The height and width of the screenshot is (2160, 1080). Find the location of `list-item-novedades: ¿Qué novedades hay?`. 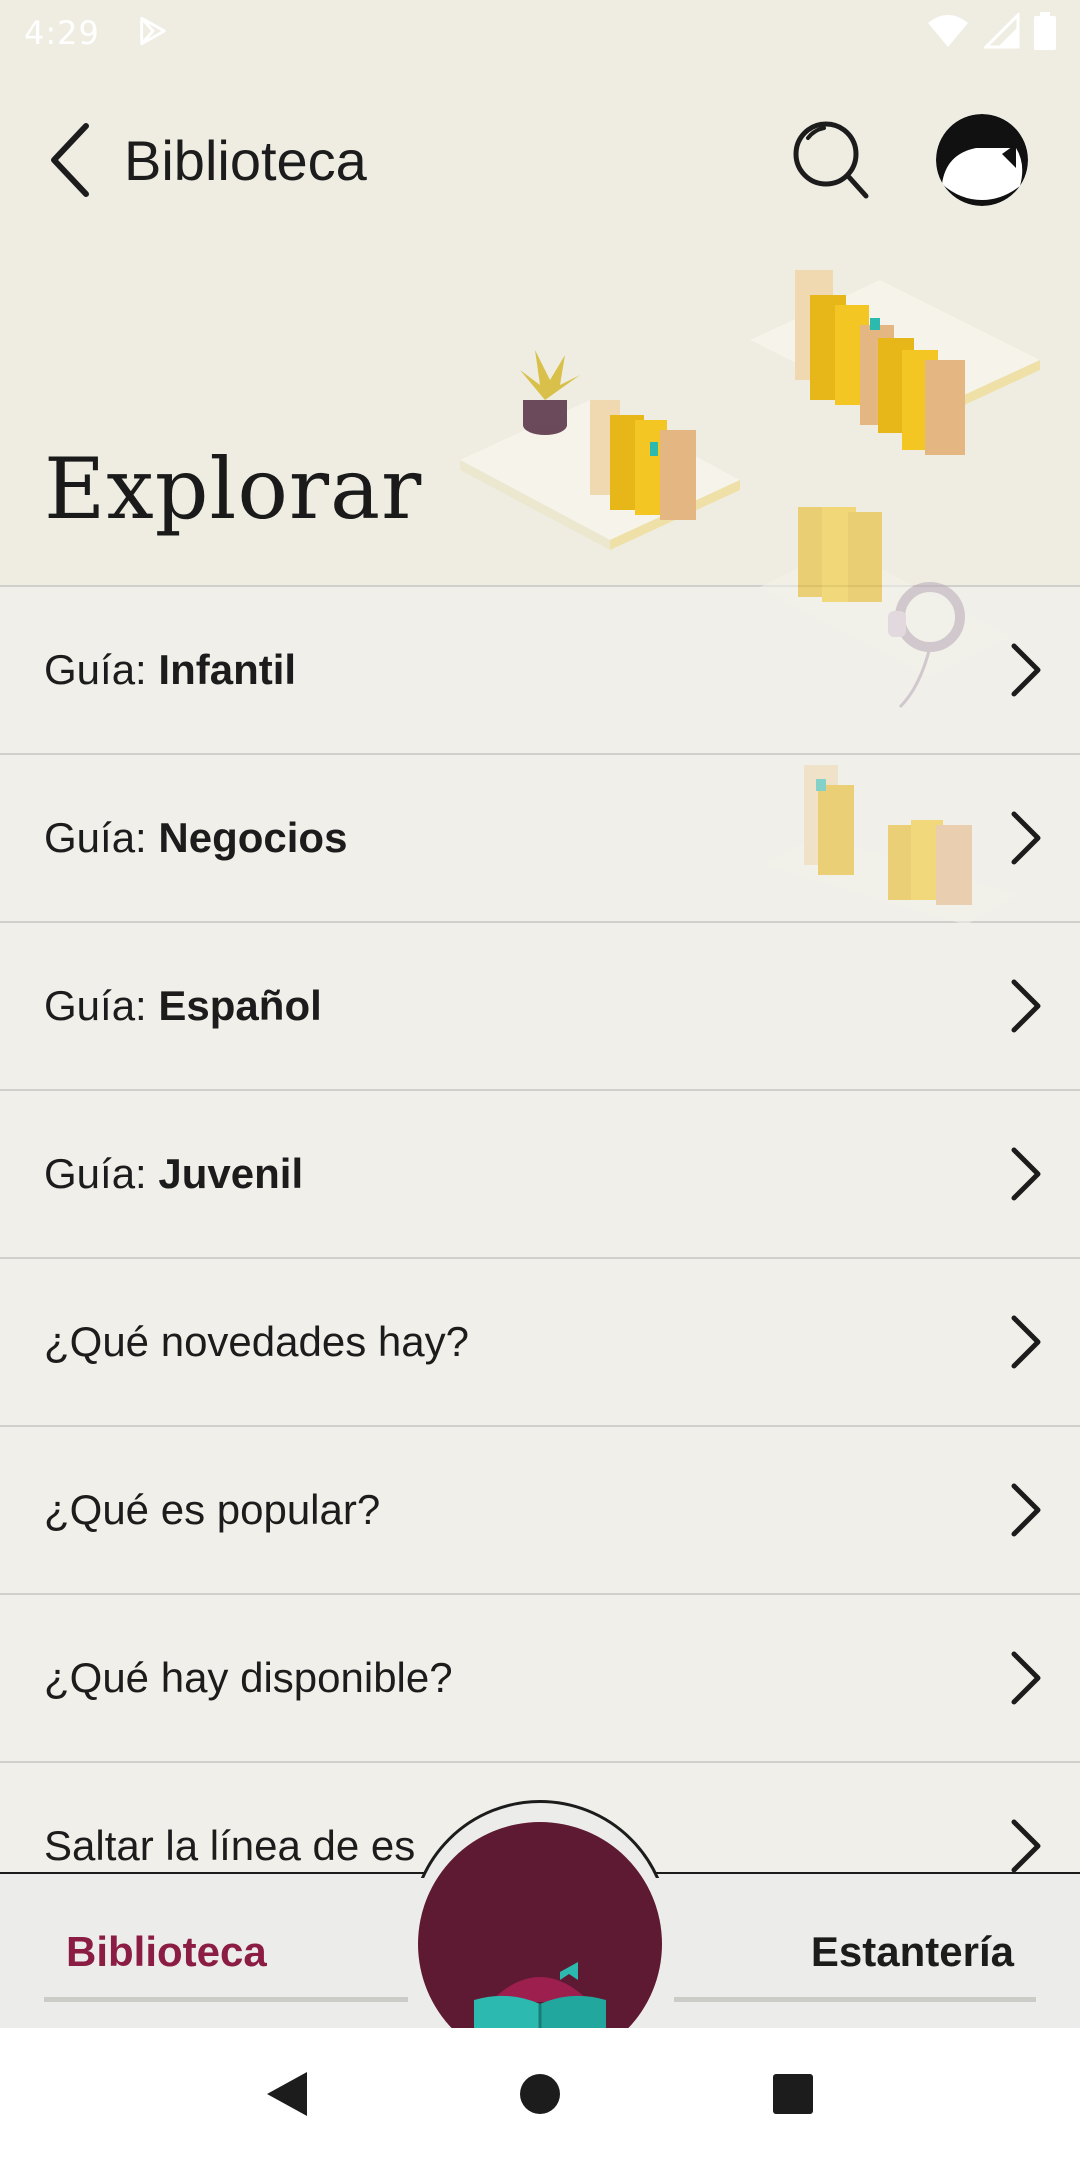

list-item-novedades: ¿Qué novedades hay? is located at coordinates (540, 1341).